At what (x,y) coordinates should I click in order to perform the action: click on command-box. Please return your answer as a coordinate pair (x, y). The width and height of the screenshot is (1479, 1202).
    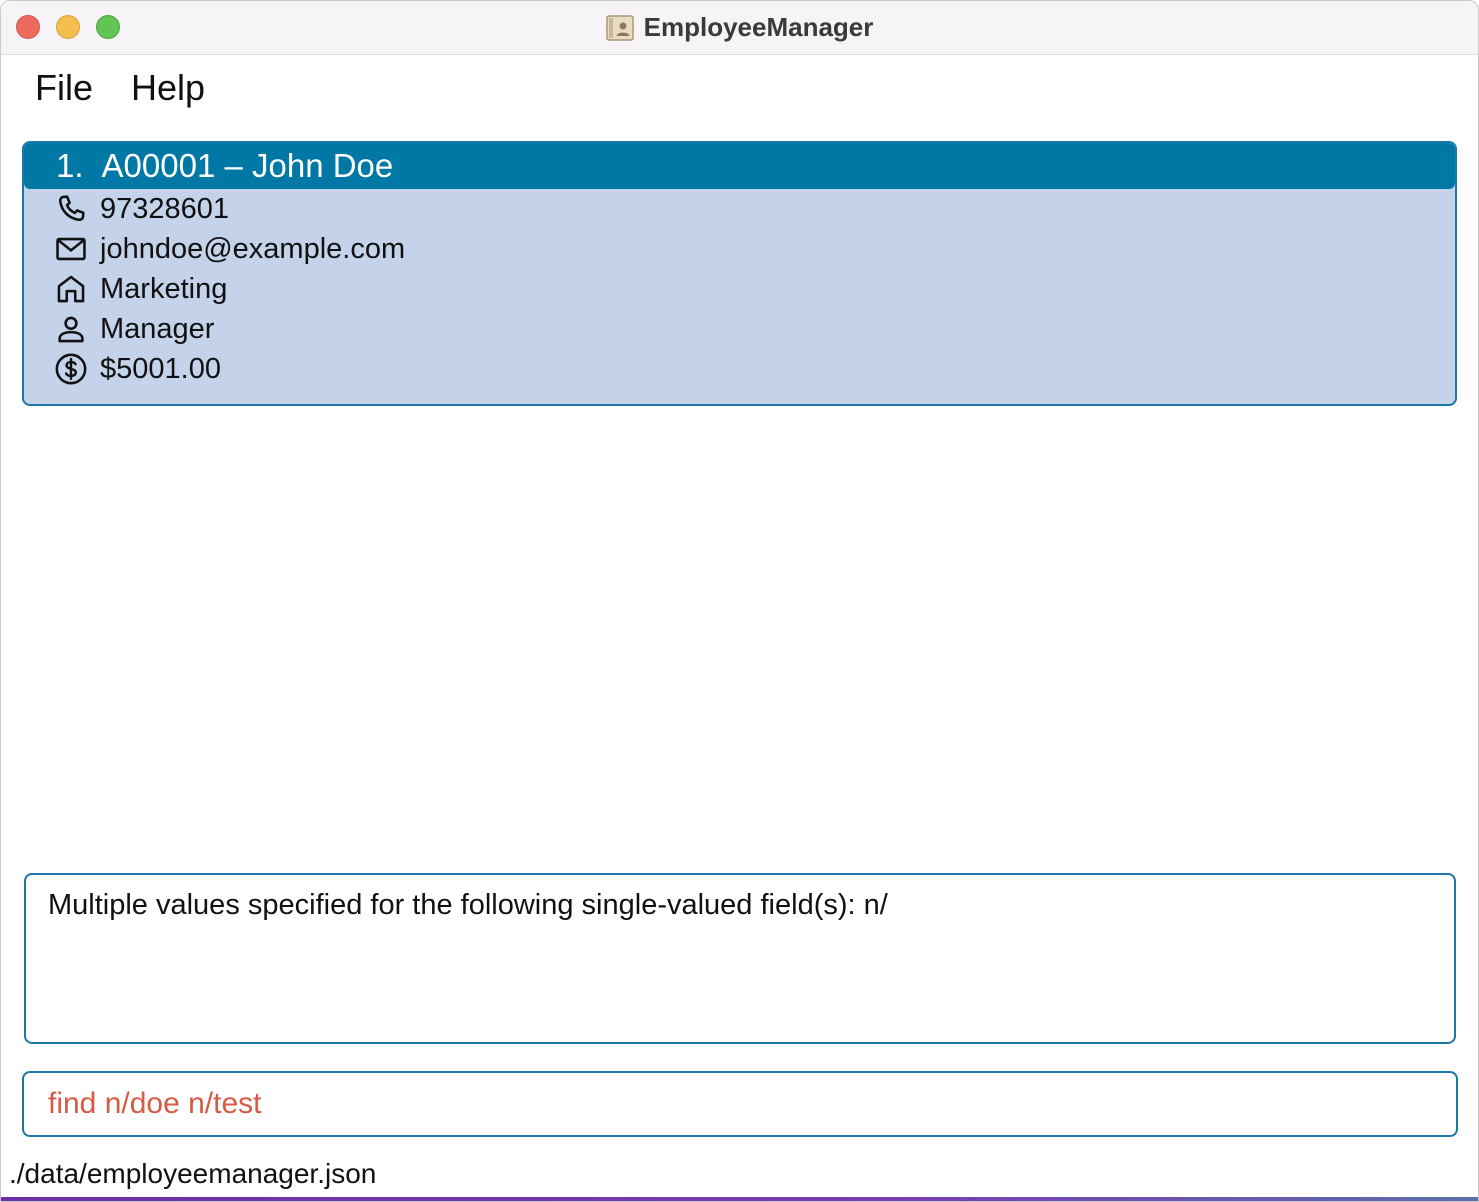
    Looking at the image, I should click on (740, 1104).